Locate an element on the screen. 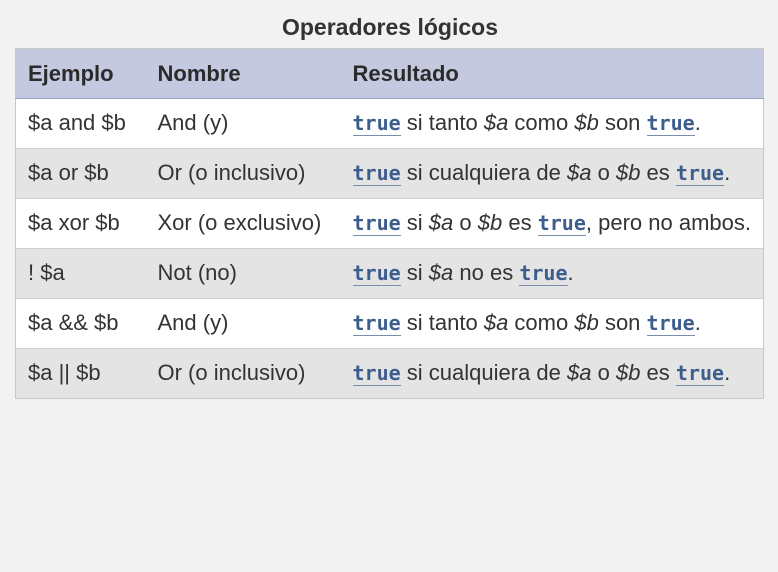 The height and width of the screenshot is (572, 778). table-header-row: Ejemplo Nombre Resultado is located at coordinates (389, 73).